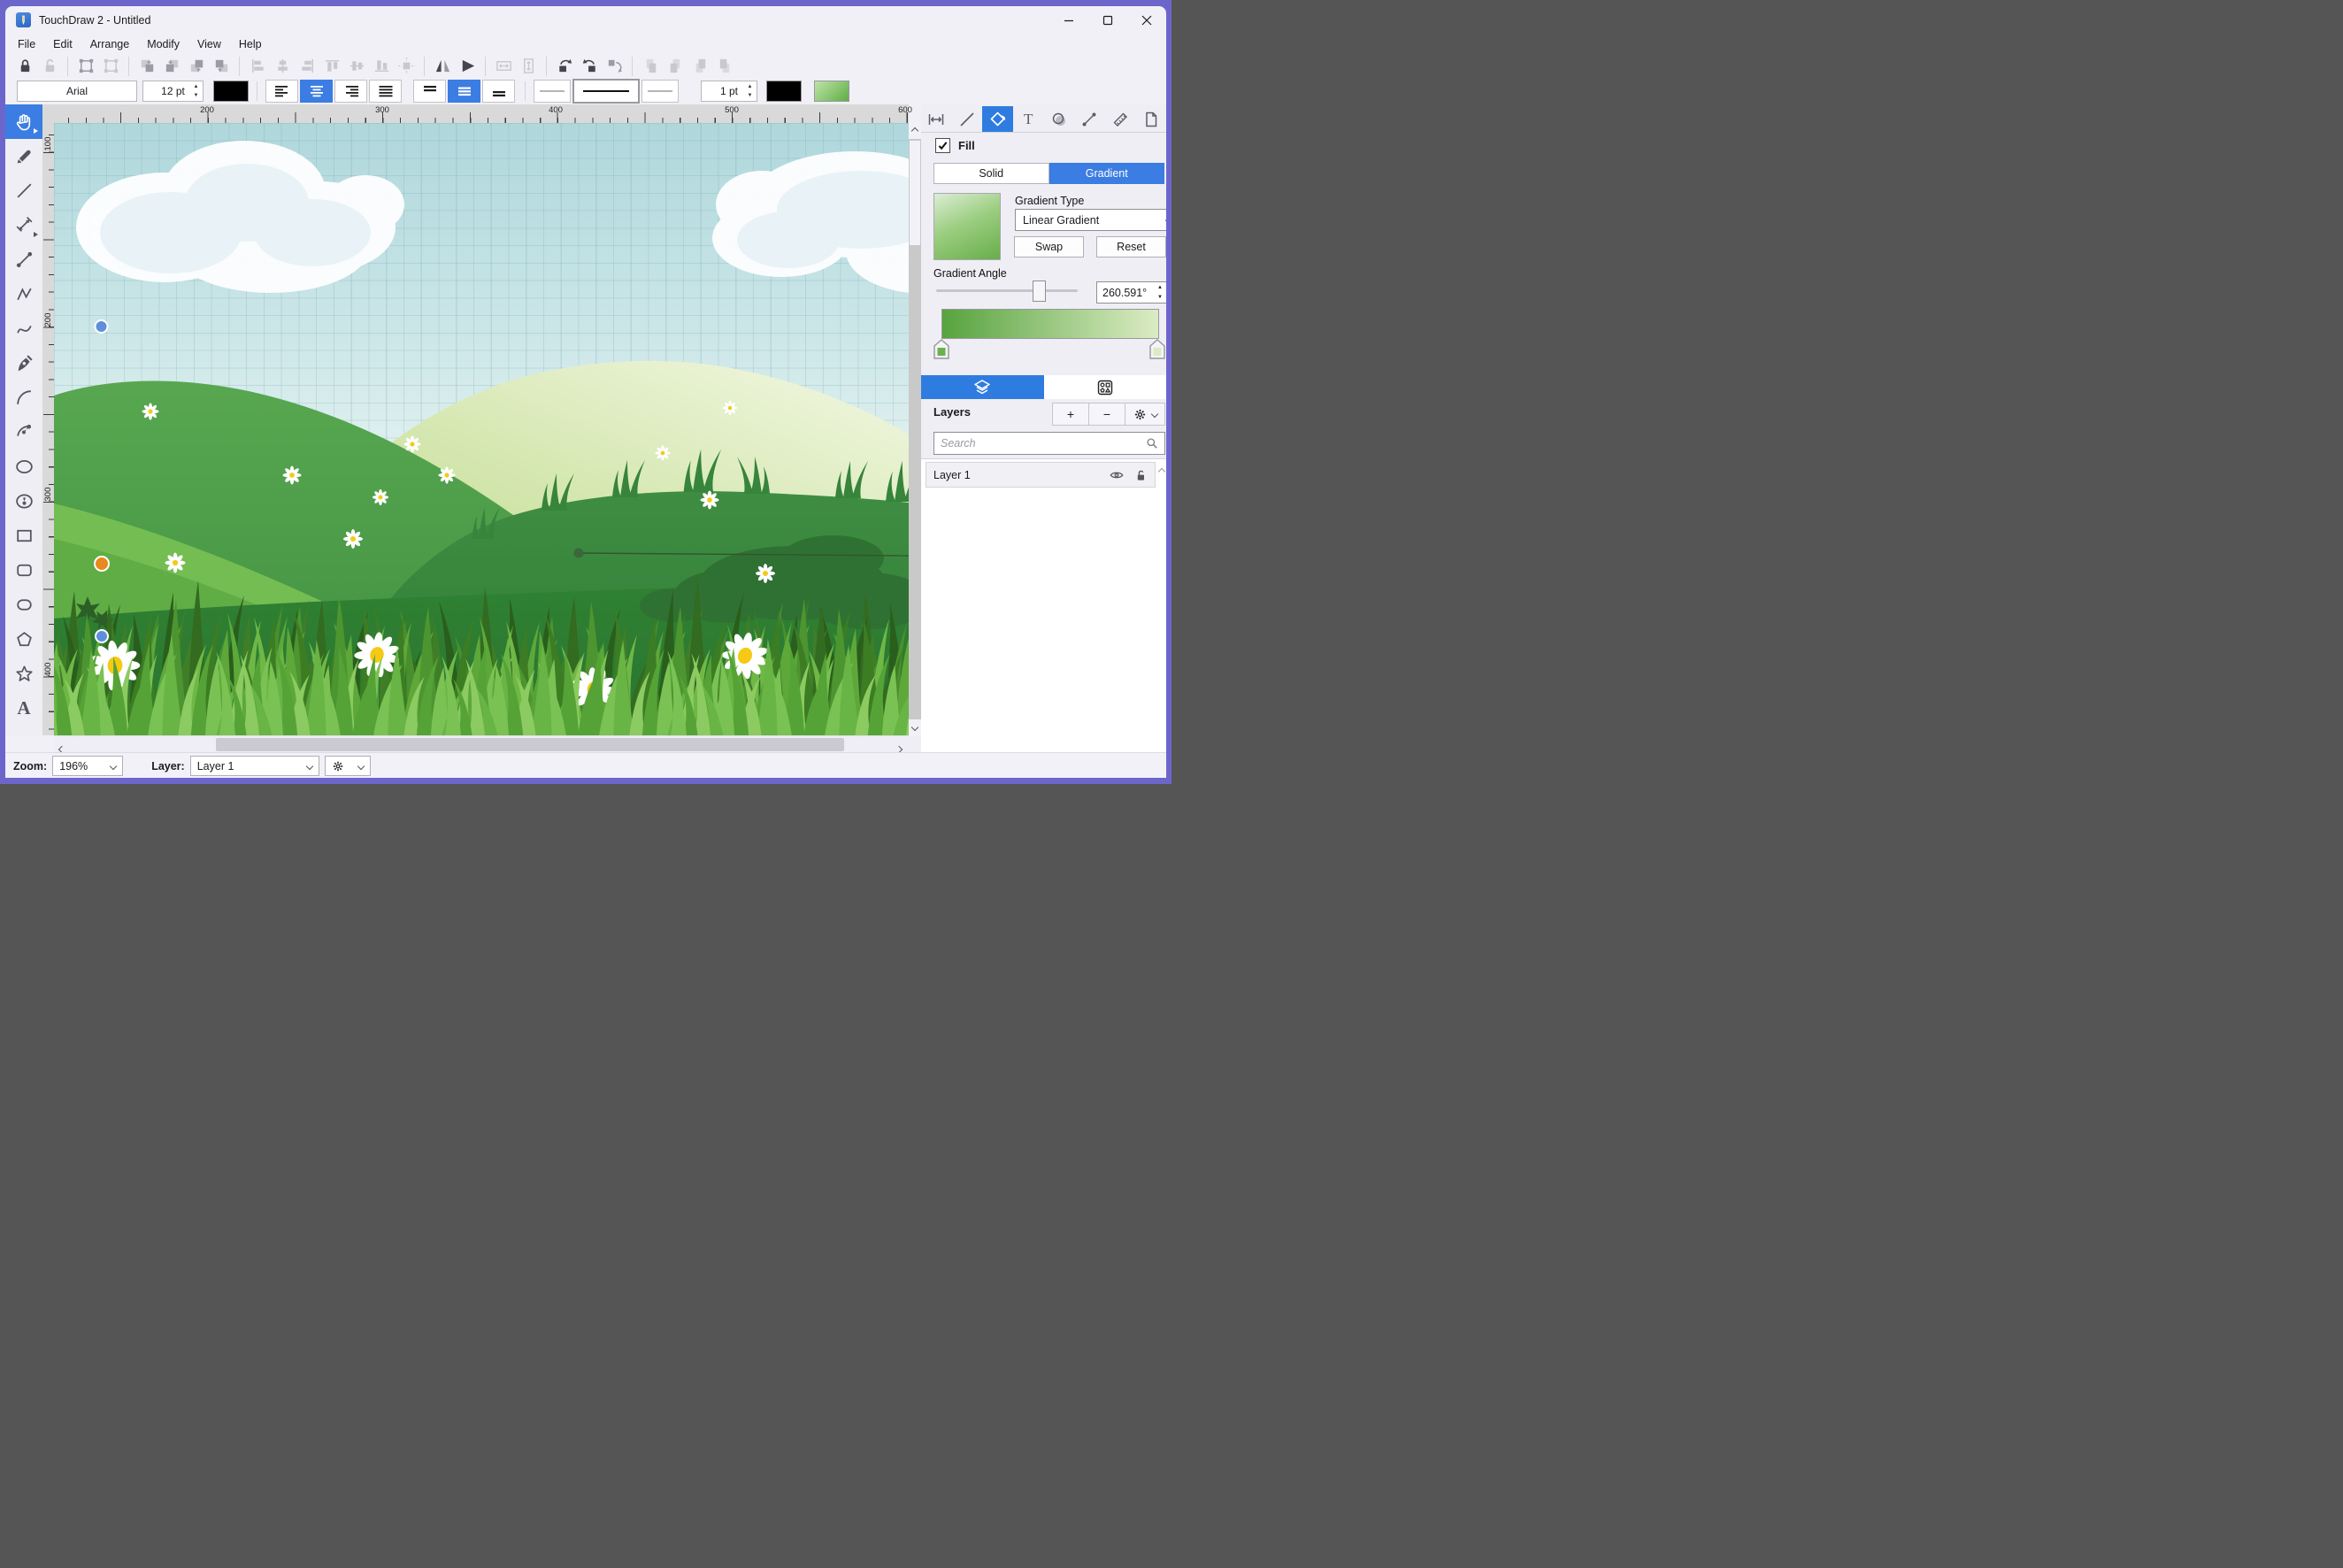 This screenshot has width=2343, height=1568. What do you see at coordinates (24, 44) in the screenshot?
I see `menu-file: File` at bounding box center [24, 44].